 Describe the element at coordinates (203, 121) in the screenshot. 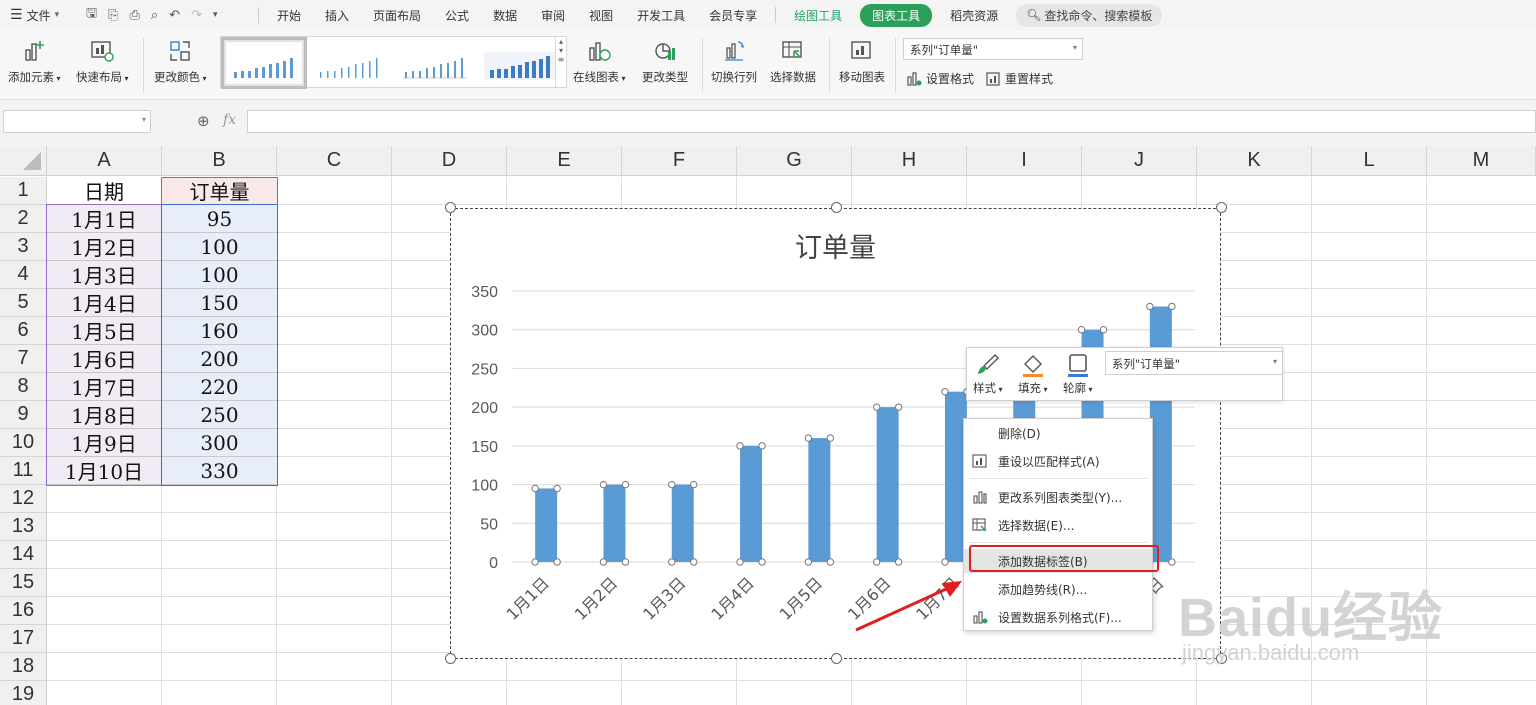

I see `zoom-formula-icon: ⊕` at that location.